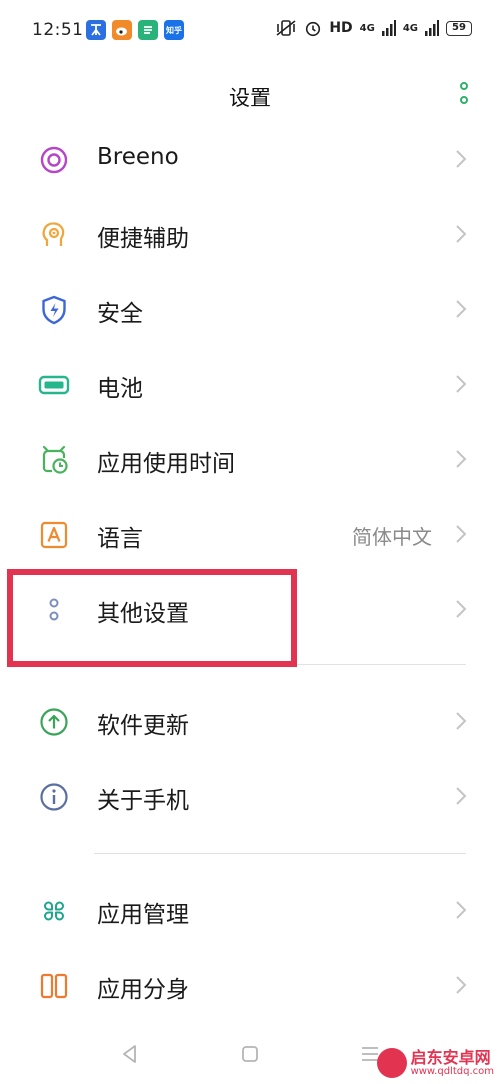  What do you see at coordinates (135, 30) in the screenshot?
I see `notification-icons: 知乎` at bounding box center [135, 30].